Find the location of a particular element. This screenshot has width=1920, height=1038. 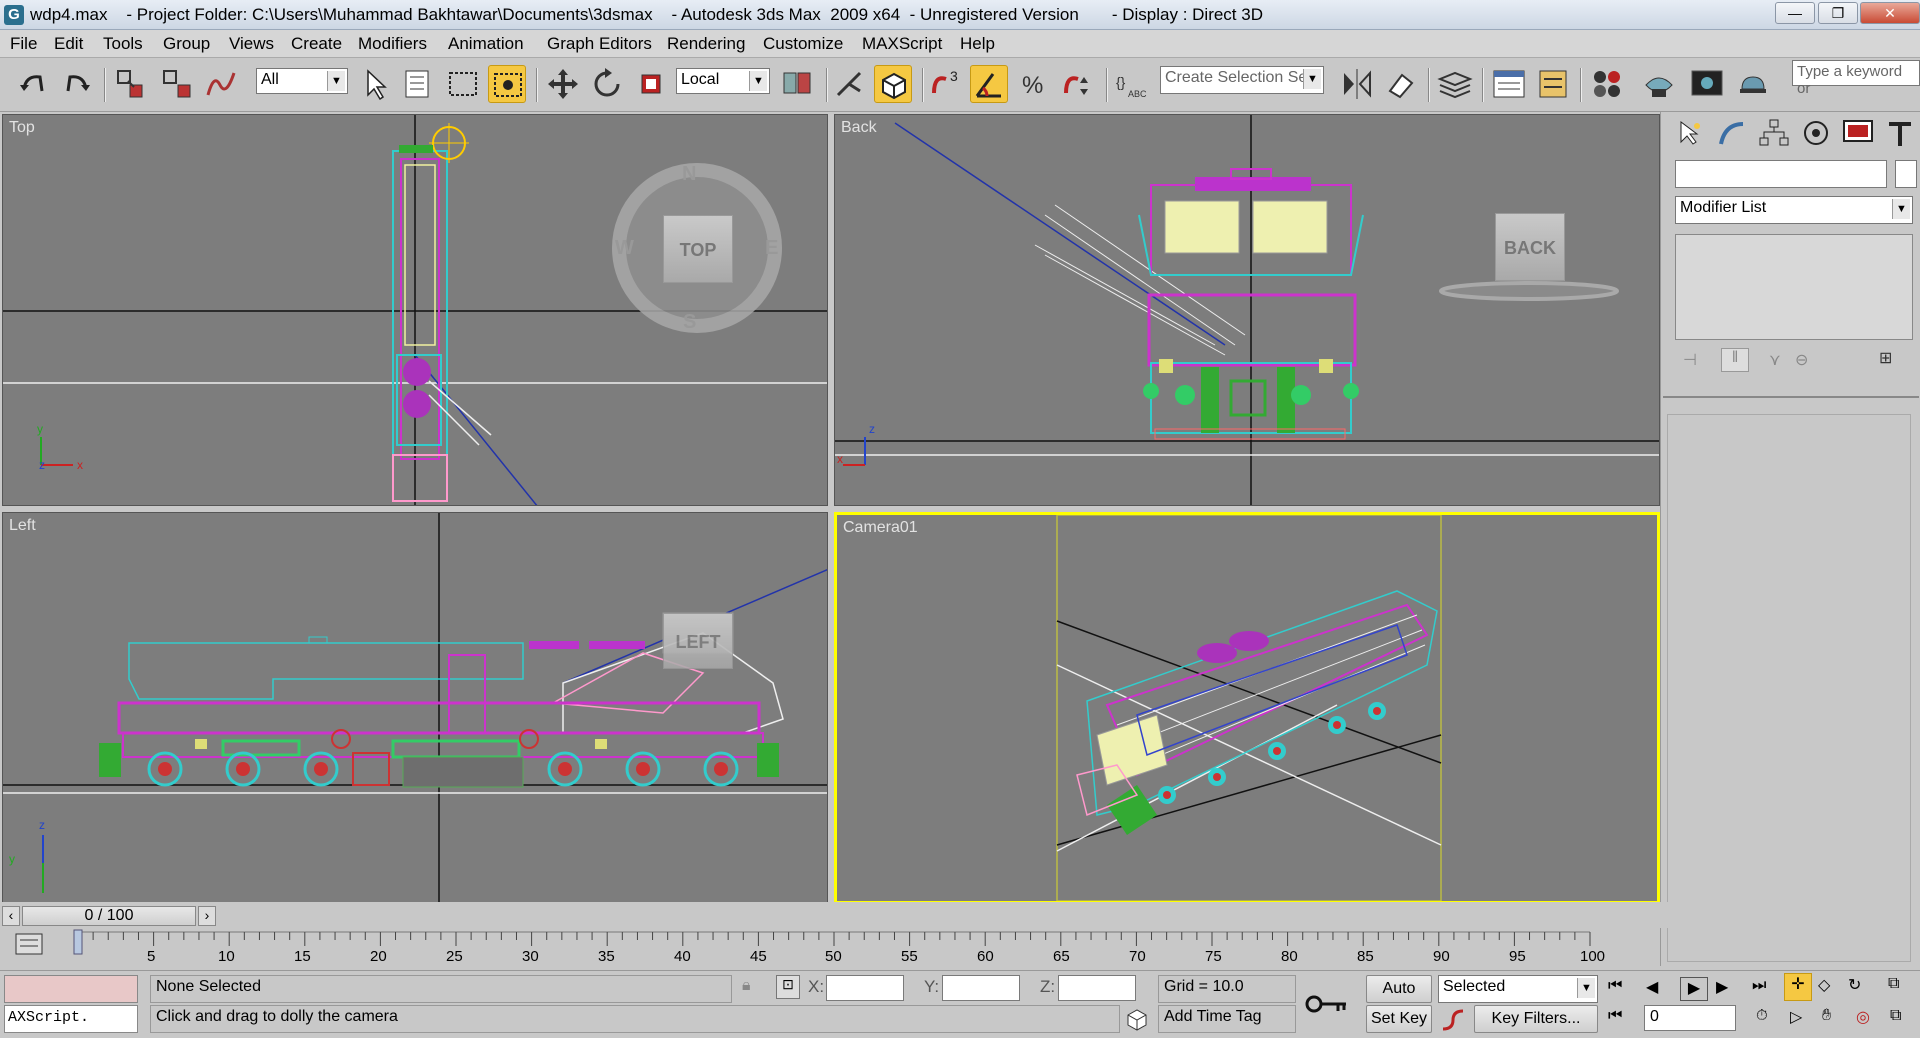

play-icon: ▶︎ is located at coordinates (1694, 989).